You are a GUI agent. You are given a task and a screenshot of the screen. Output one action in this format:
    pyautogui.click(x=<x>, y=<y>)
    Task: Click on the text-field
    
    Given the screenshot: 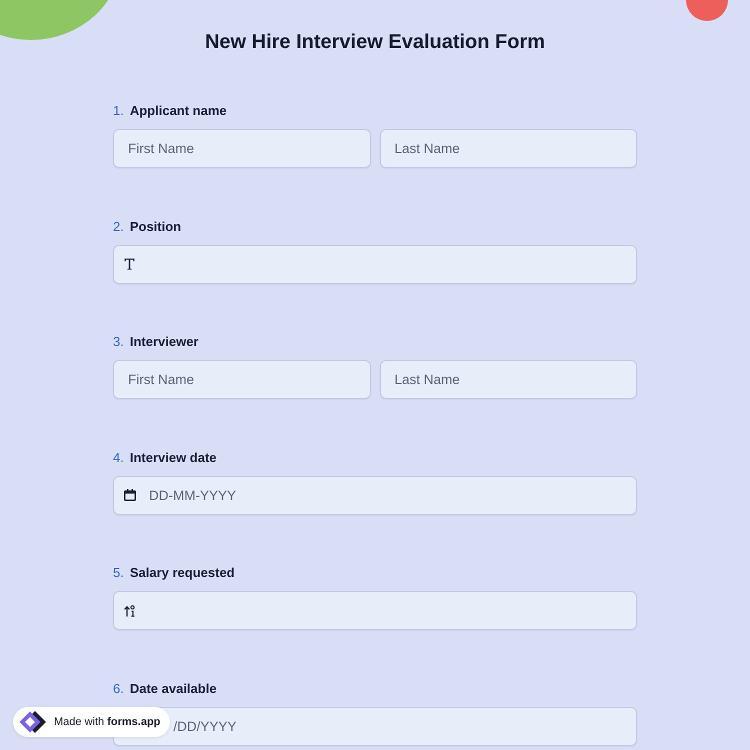 What is the action you would take?
    pyautogui.click(x=375, y=264)
    